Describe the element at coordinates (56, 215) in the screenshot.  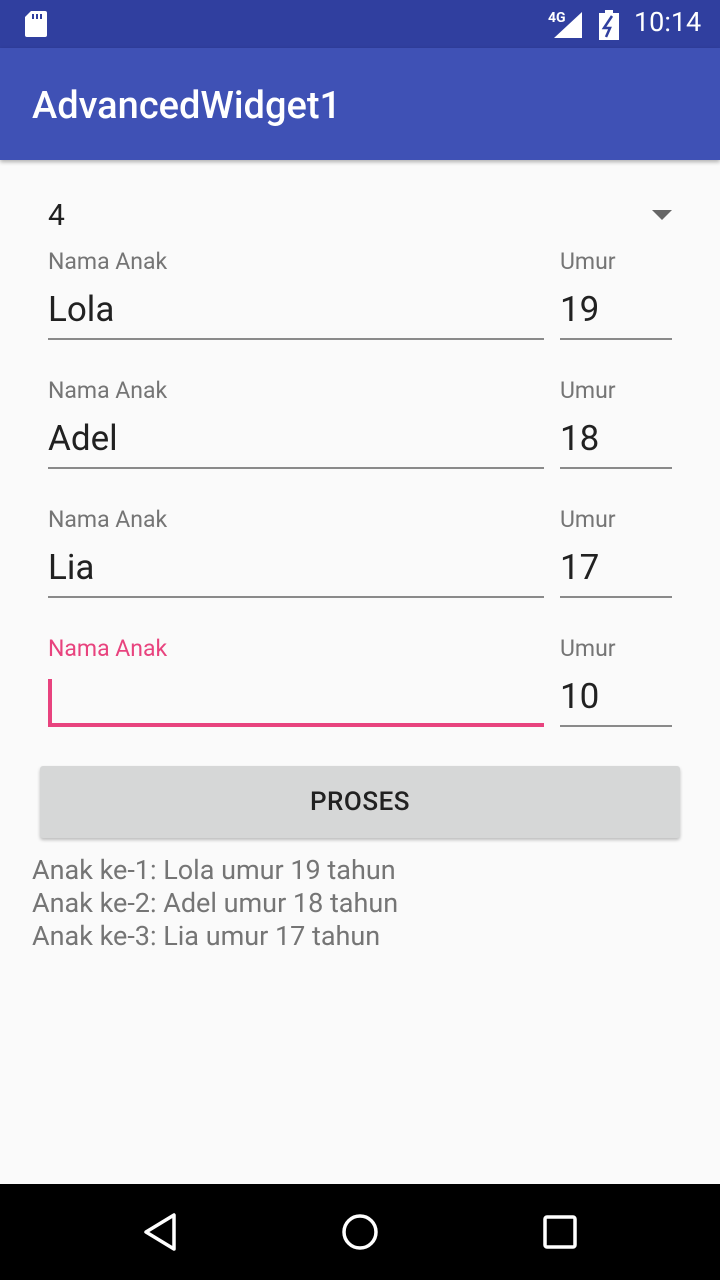
I see `spinner-value: 4` at that location.